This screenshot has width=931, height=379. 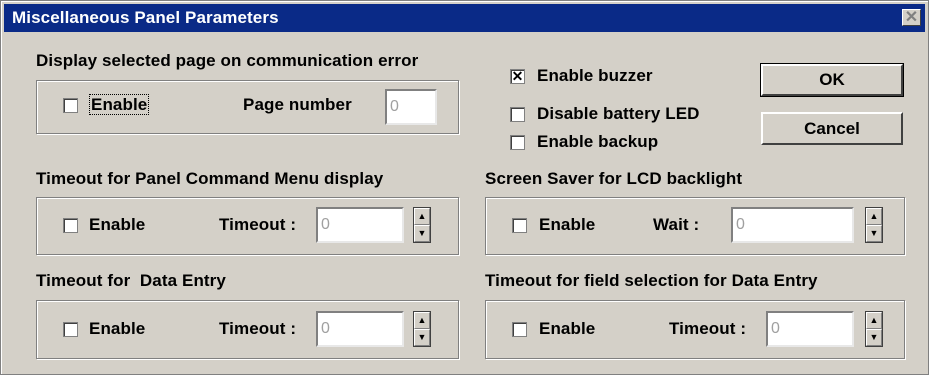 What do you see at coordinates (70, 105) in the screenshot?
I see `comm-error-enable-checkbox` at bounding box center [70, 105].